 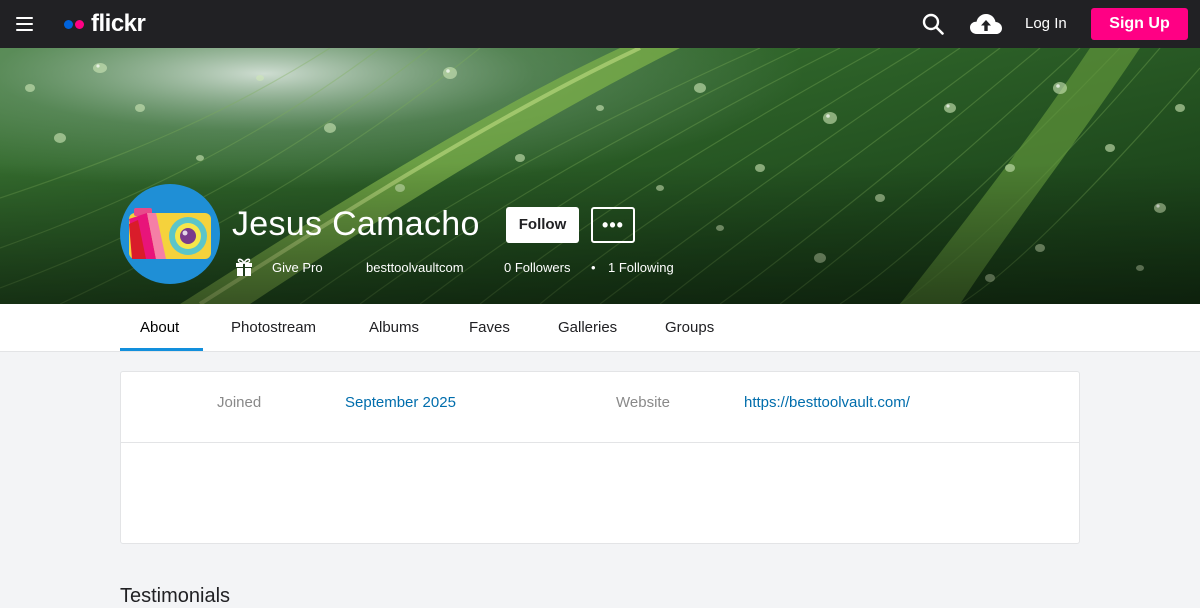 What do you see at coordinates (613, 225) in the screenshot?
I see `more-options-button: •••` at bounding box center [613, 225].